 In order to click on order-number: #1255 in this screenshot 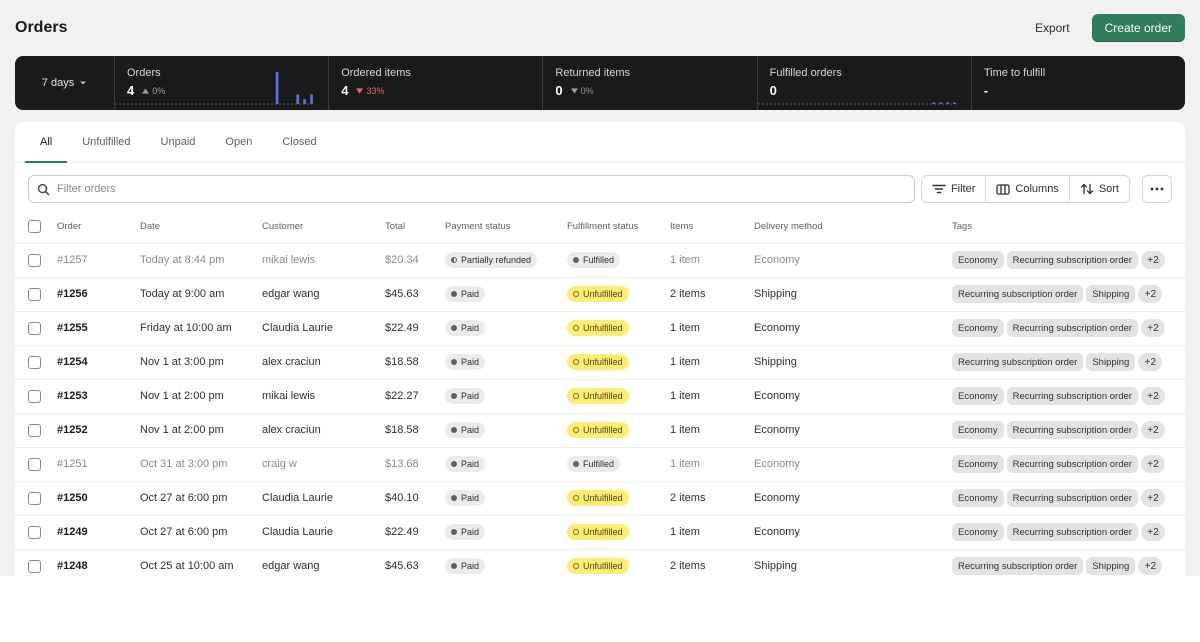, I will do `click(98, 327)`.